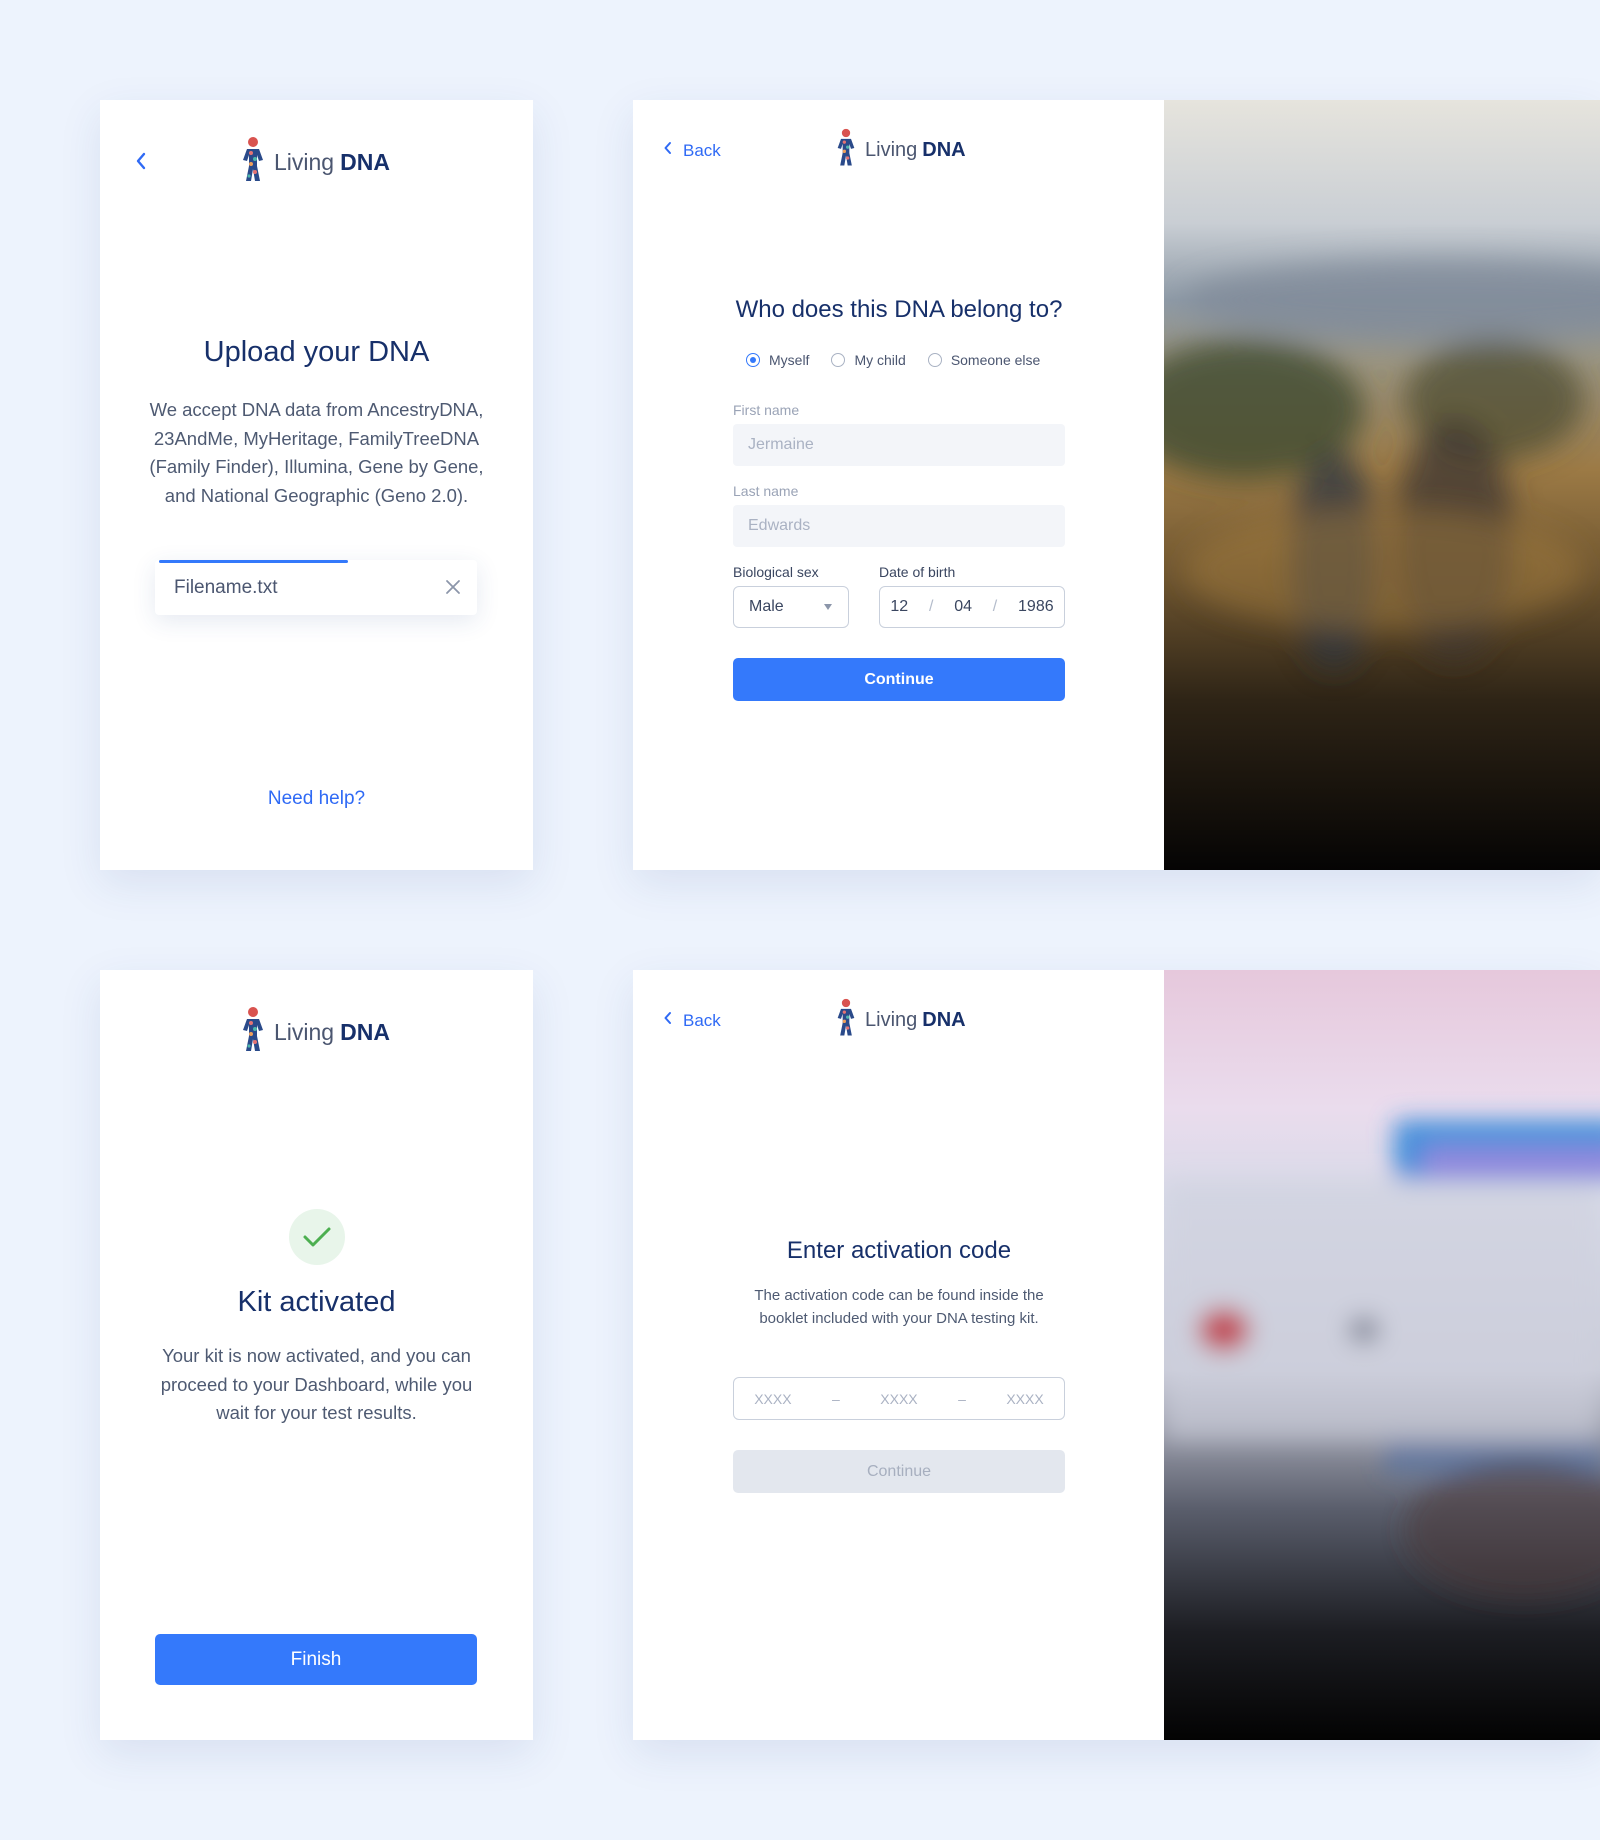 The height and width of the screenshot is (1840, 1600). I want to click on radio-label: Someone else, so click(995, 360).